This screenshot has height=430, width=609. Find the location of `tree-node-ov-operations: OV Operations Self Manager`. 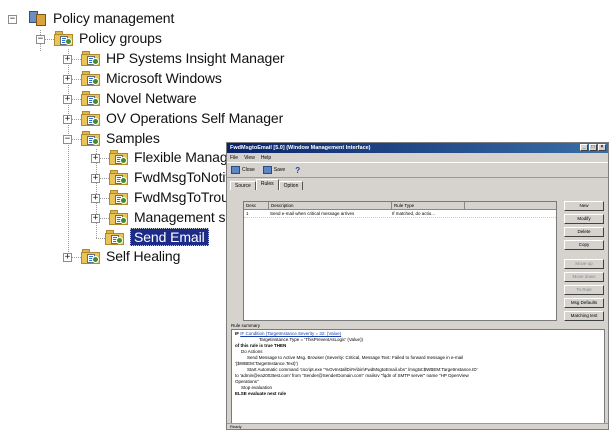

tree-node-ov-operations: OV Operations Self Manager is located at coordinates (182, 118).